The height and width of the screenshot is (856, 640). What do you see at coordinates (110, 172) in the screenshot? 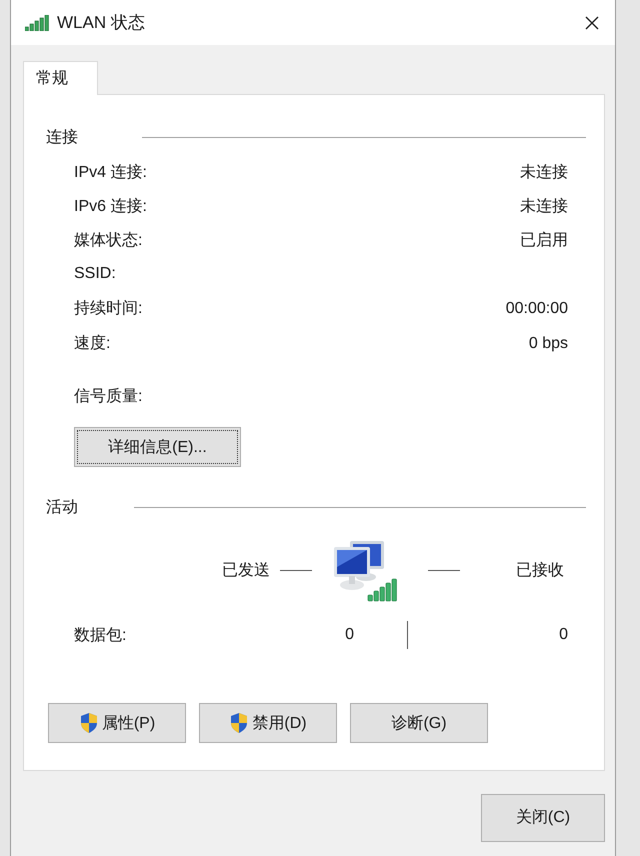
I see `field-label: IPv4 连接:` at bounding box center [110, 172].